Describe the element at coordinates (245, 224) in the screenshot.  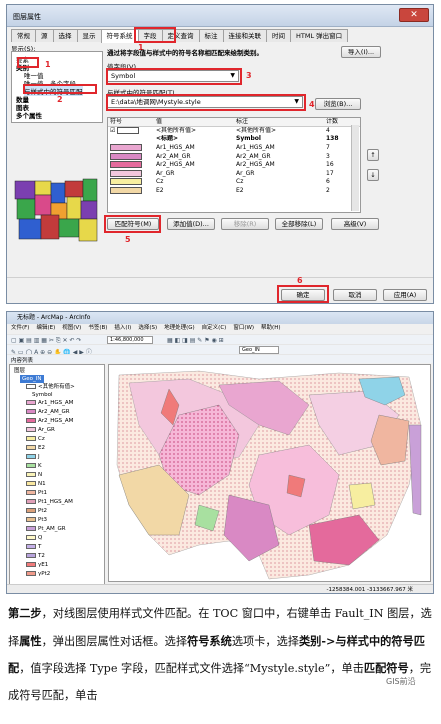
I see `remove-button: 移除(R)` at that location.